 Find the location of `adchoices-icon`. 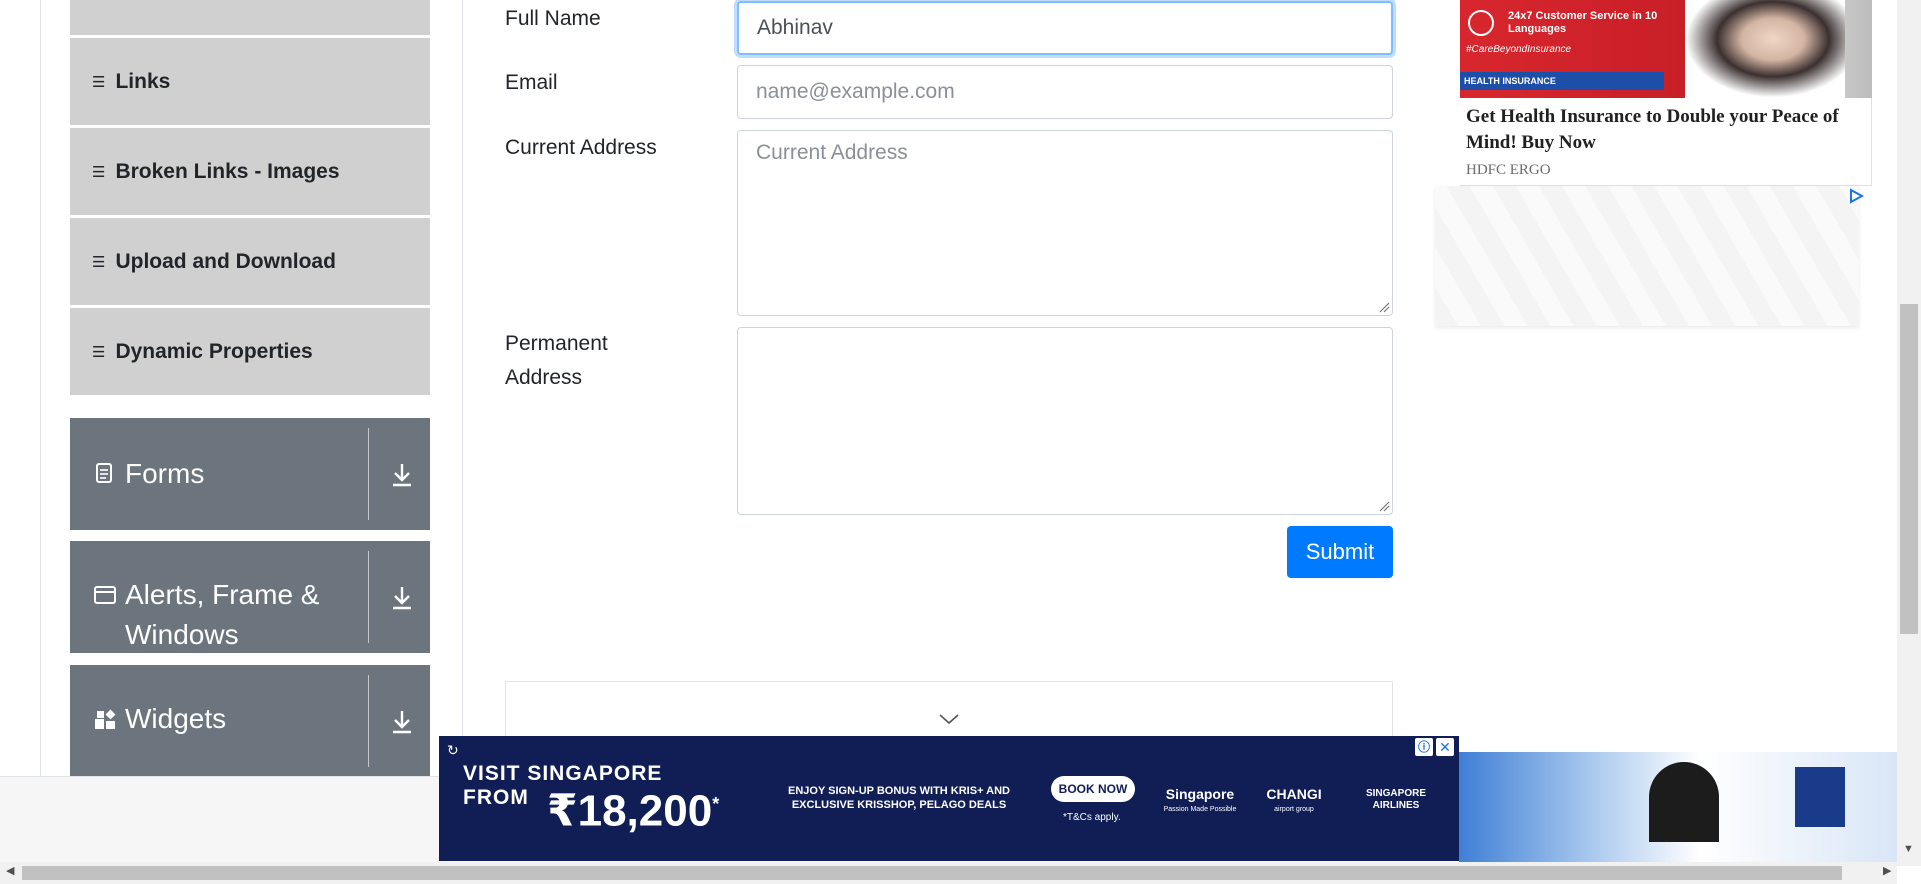

adchoices-icon is located at coordinates (1856, 196).